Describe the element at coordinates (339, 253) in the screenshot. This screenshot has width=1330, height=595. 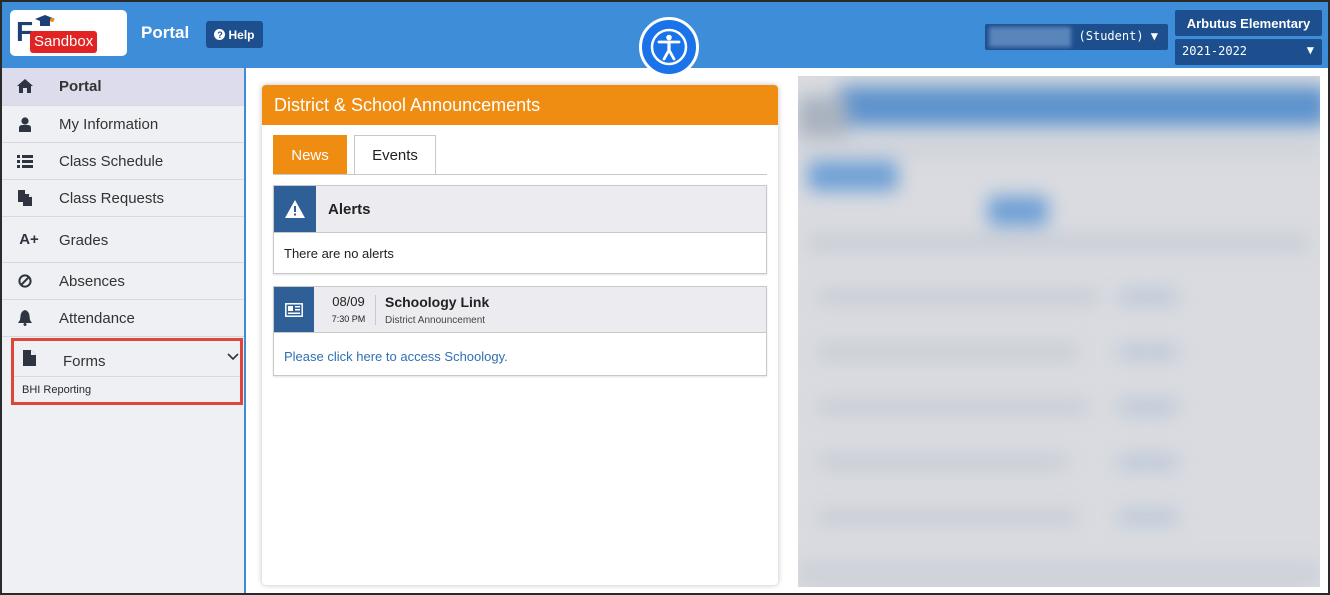
I see `alerts-empty-message: There are no alerts` at that location.